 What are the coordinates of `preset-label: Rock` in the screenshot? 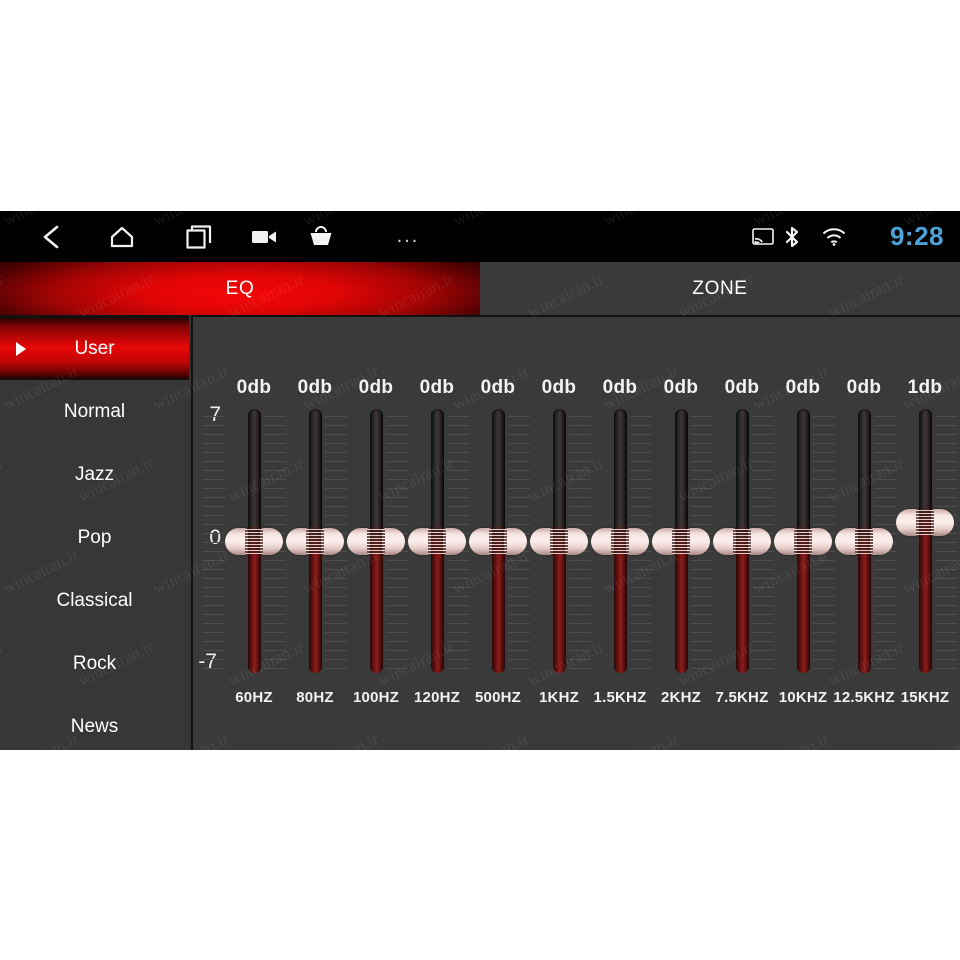 It's located at (94, 663).